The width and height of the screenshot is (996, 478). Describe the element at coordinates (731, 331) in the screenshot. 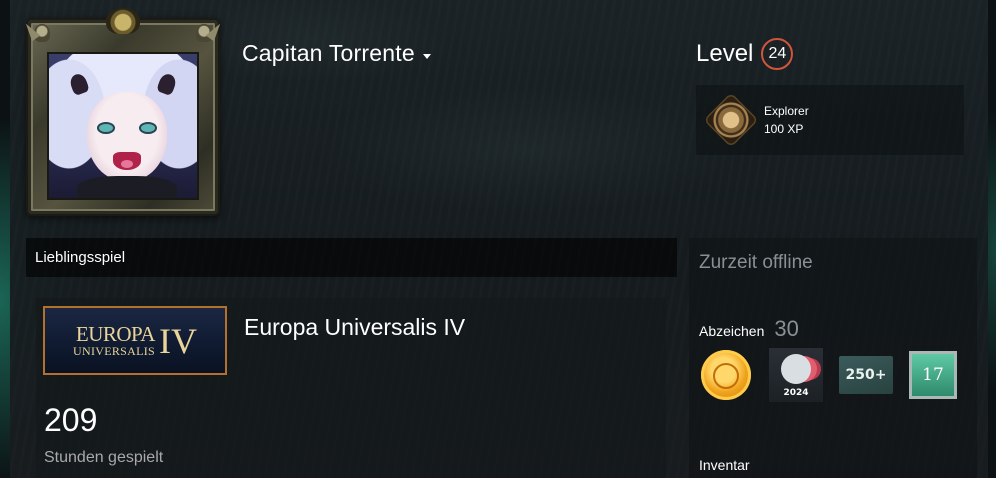

I see `badges-label: Abzeichen` at that location.